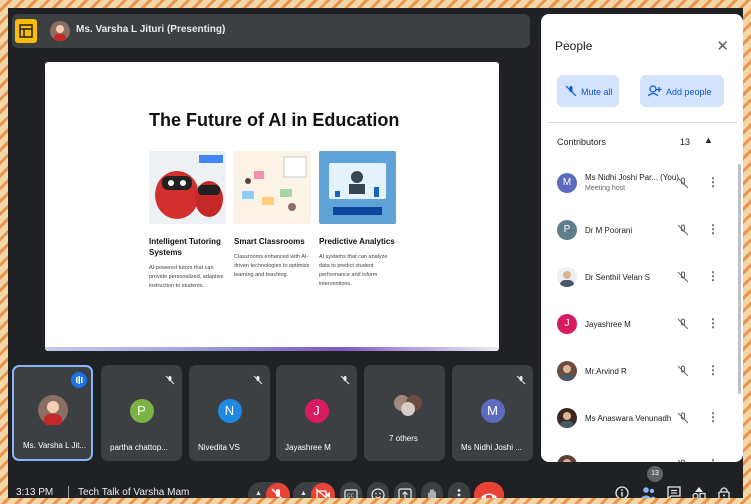 This screenshot has width=751, height=504. What do you see at coordinates (378, 493) in the screenshot?
I see `emoji-icon` at bounding box center [378, 493].